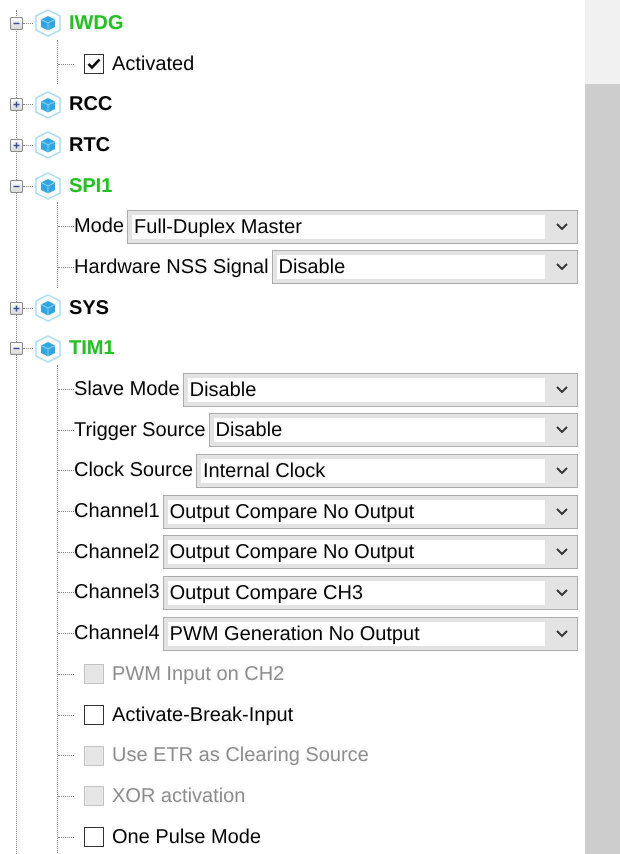  What do you see at coordinates (117, 512) in the screenshot?
I see `field-label: Channel1` at bounding box center [117, 512].